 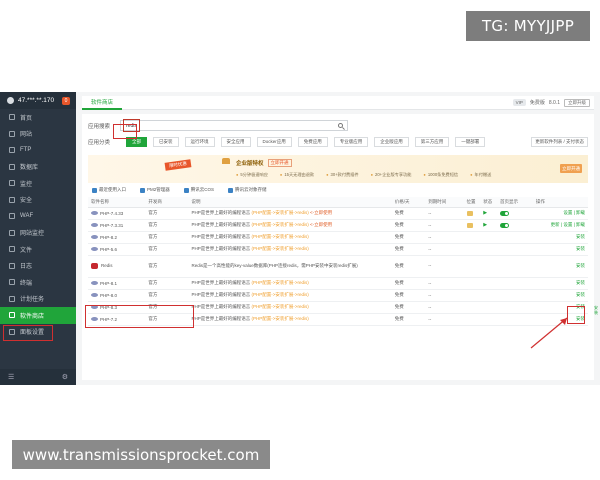 What do you see at coordinates (235, 142) in the screenshot?
I see `category-3: 安全应用` at bounding box center [235, 142].